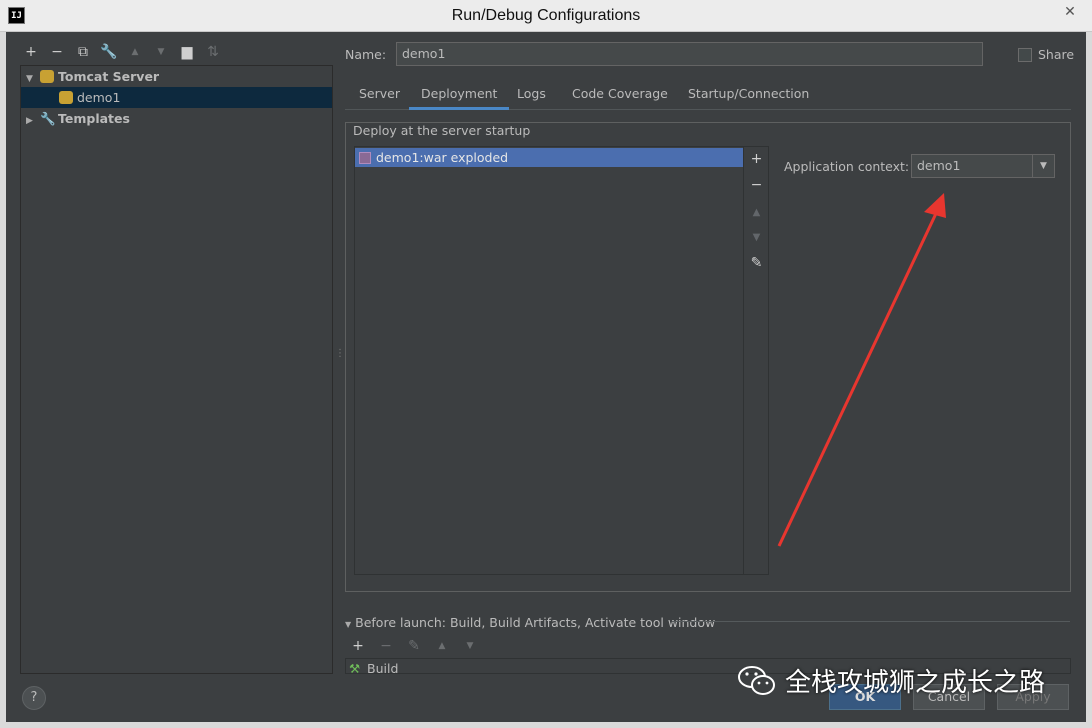 The image size is (1092, 728). Describe the element at coordinates (32, 121) in the screenshot. I see `collapsed-arrow-icon: ▶` at that location.